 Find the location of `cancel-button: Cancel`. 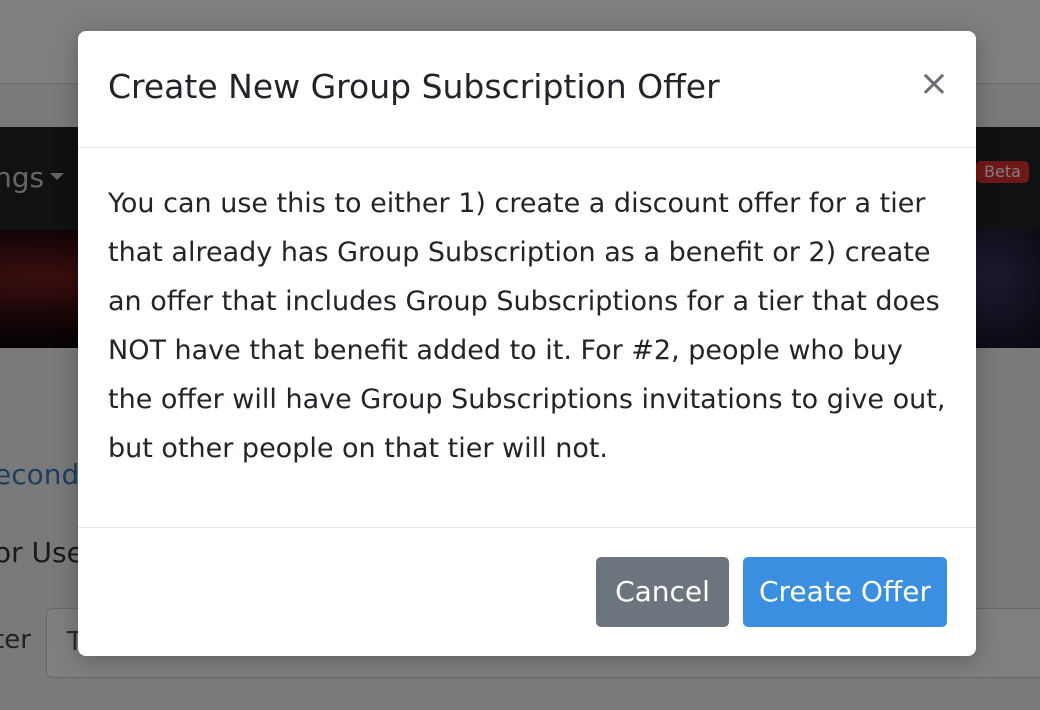

cancel-button: Cancel is located at coordinates (662, 592).